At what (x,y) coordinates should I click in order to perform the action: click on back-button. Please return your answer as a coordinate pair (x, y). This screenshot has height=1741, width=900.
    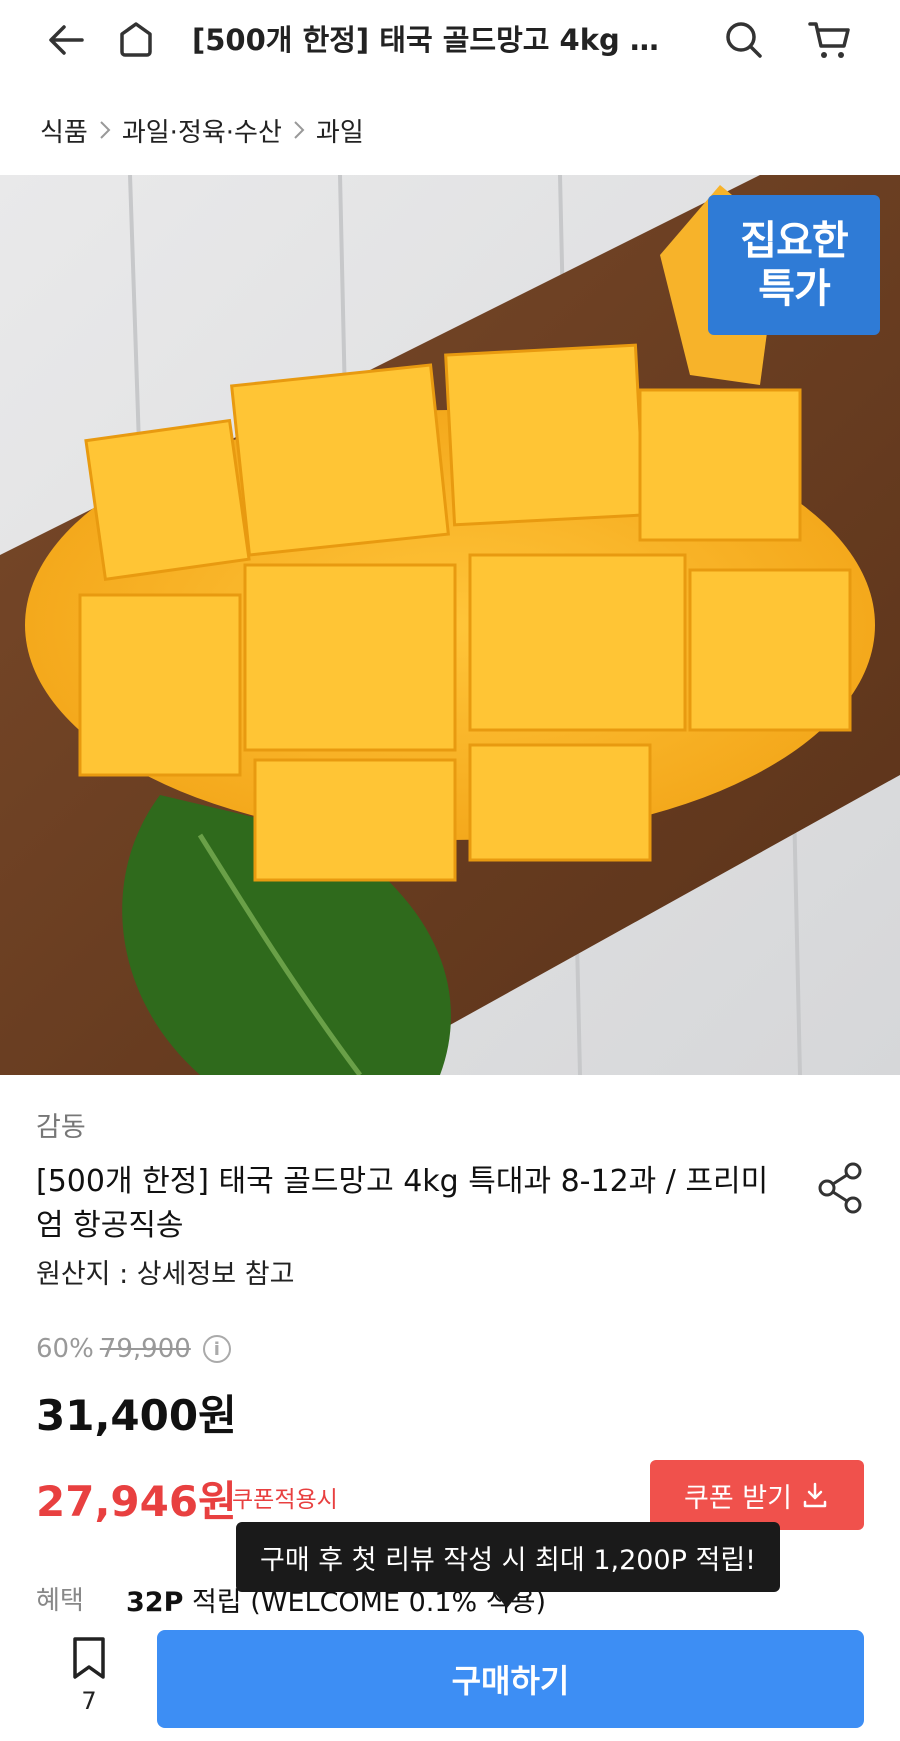
    Looking at the image, I should click on (66, 40).